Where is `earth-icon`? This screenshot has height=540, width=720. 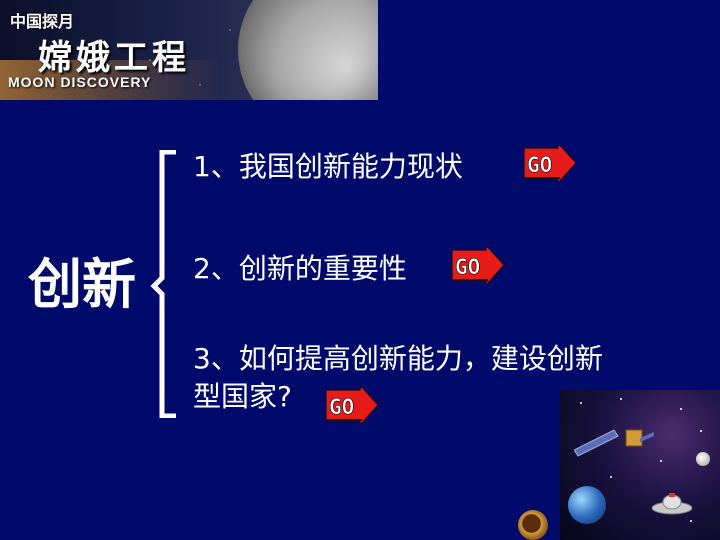 earth-icon is located at coordinates (587, 505).